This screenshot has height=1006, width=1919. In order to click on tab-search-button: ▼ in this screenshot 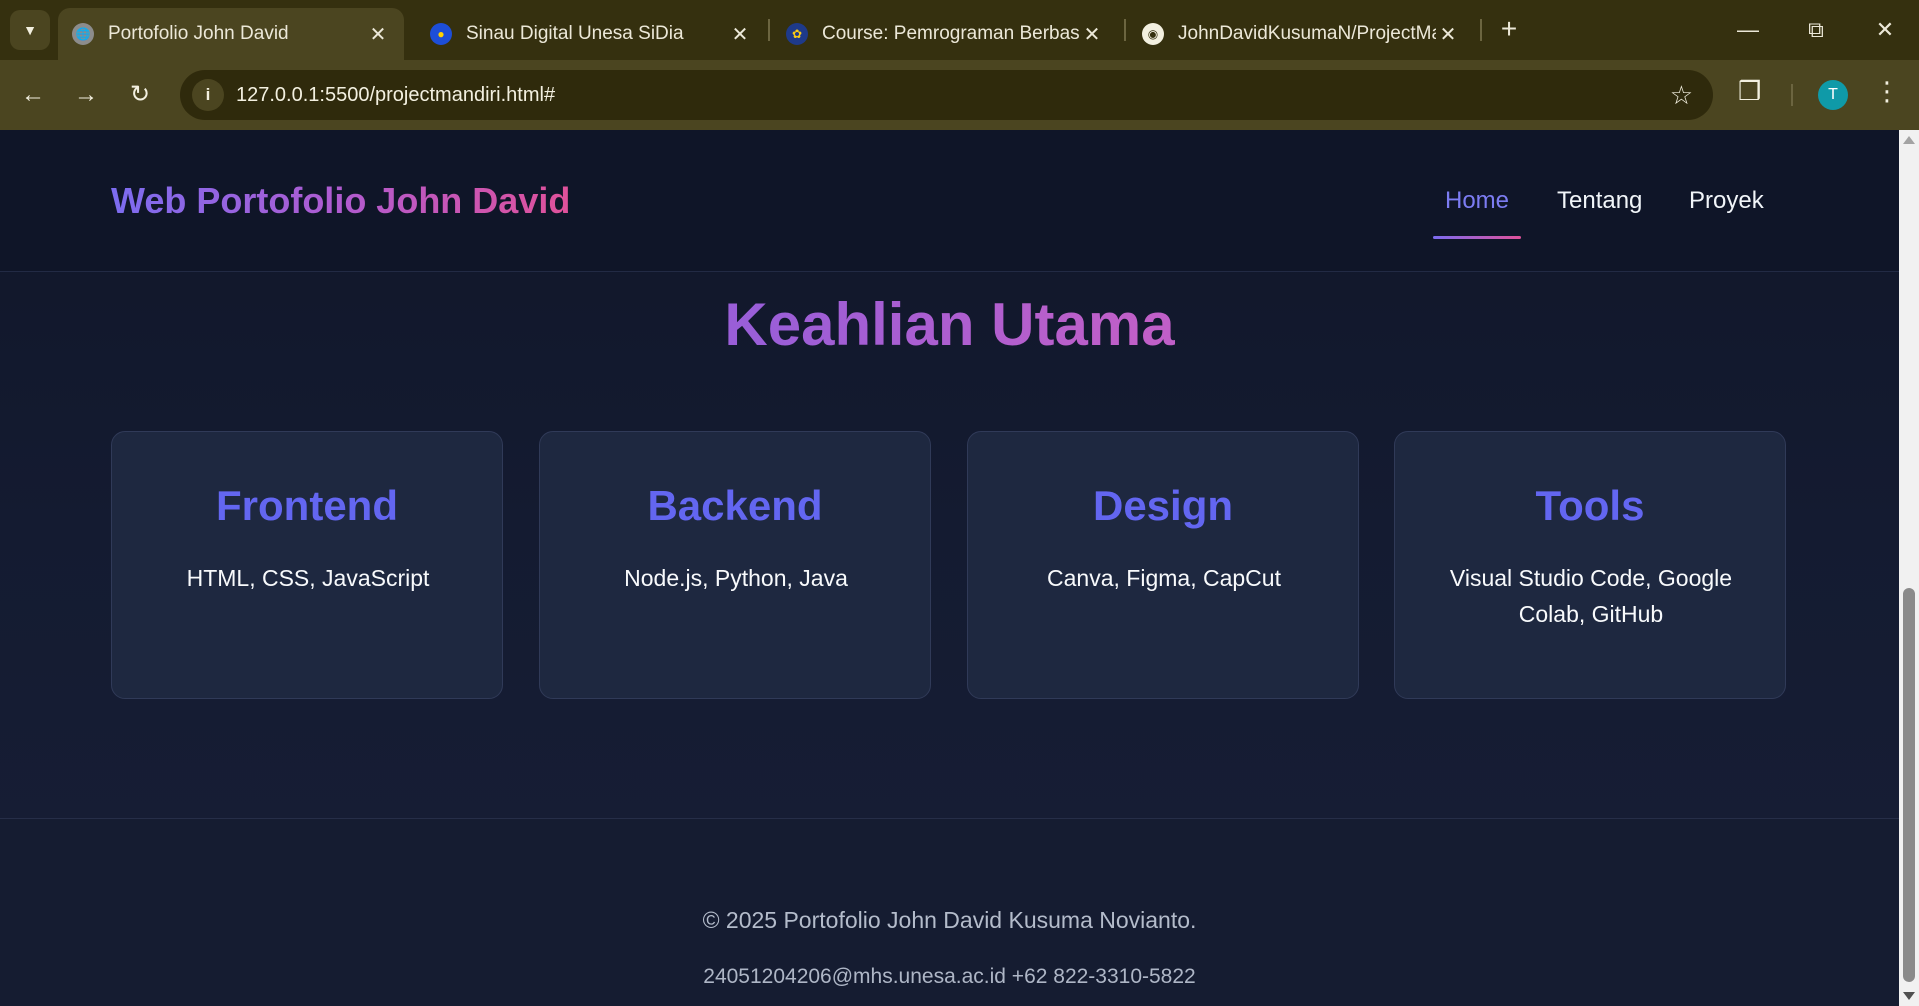, I will do `click(30, 30)`.